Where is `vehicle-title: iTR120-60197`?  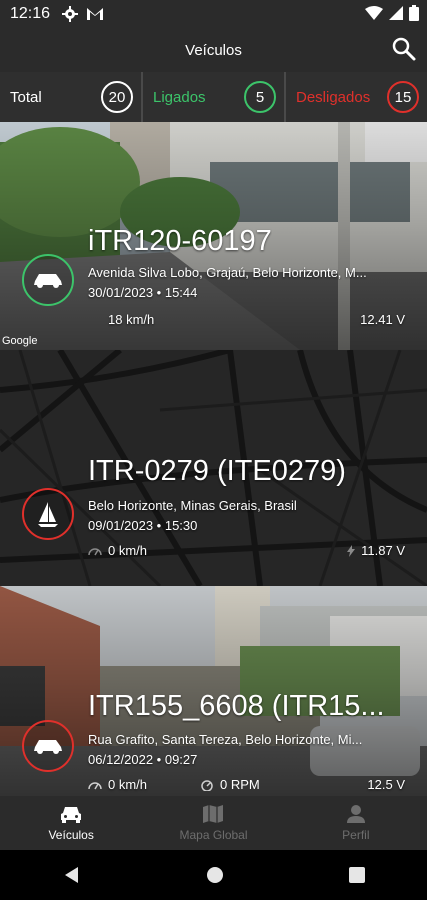
vehicle-title: iTR120-60197 is located at coordinates (180, 241).